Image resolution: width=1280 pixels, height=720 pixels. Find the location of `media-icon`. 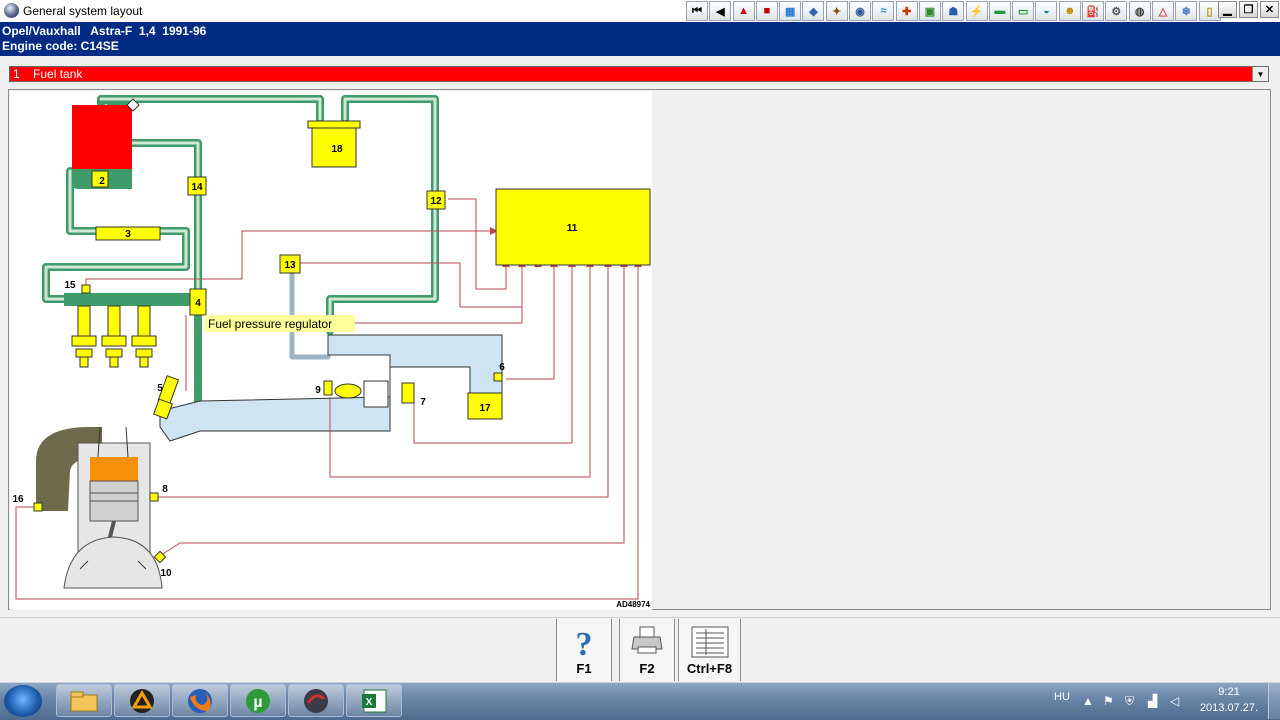

media-icon is located at coordinates (316, 700).